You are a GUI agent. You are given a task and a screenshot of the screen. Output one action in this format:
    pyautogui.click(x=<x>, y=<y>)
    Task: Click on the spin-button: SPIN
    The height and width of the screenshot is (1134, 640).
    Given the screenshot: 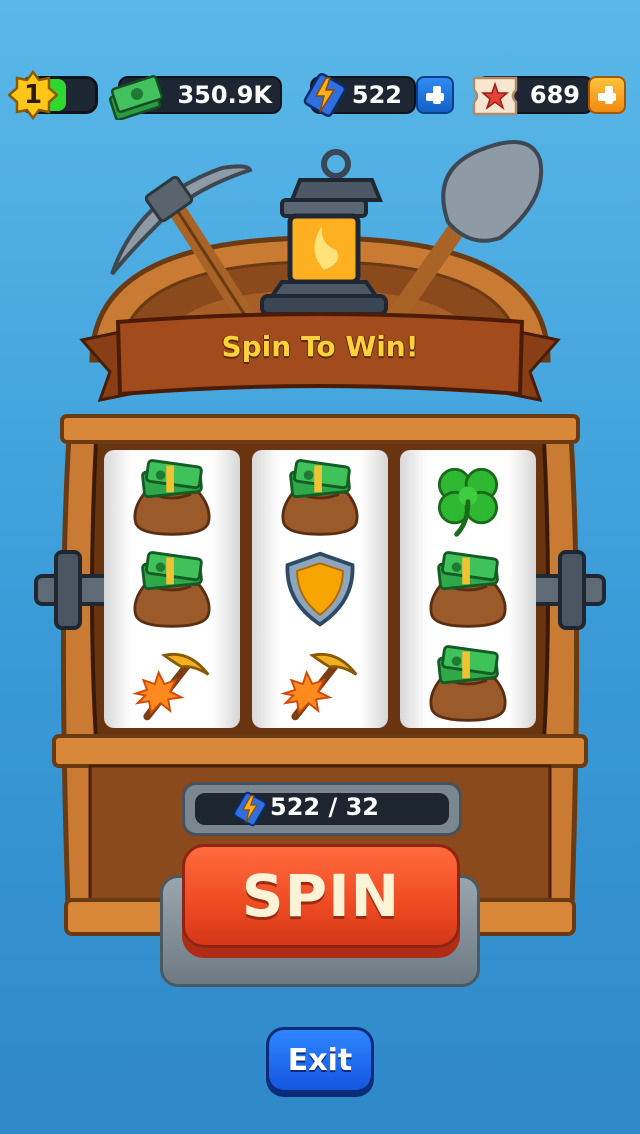 What is the action you would take?
    pyautogui.click(x=321, y=896)
    